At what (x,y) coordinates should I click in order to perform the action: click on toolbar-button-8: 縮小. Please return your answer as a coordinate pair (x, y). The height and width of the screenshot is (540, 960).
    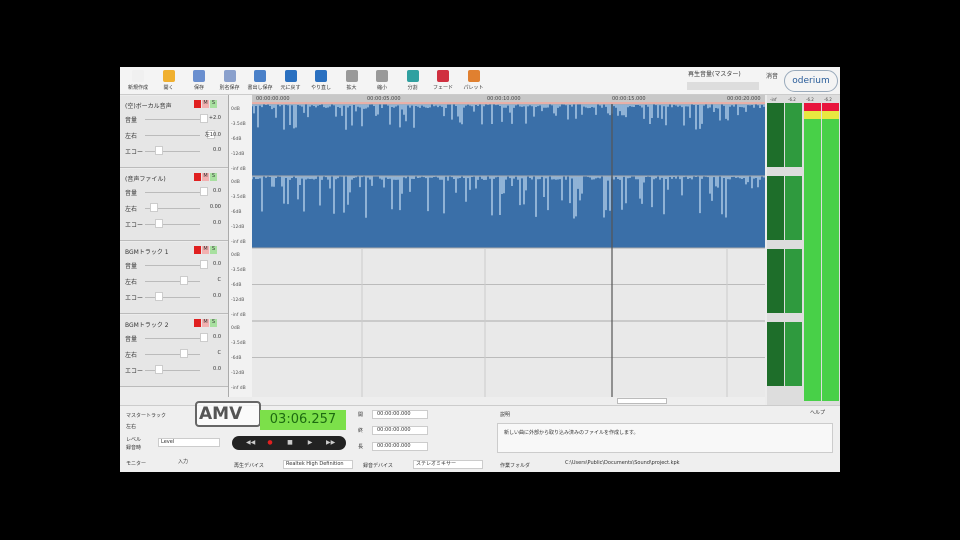
    Looking at the image, I should click on (382, 81).